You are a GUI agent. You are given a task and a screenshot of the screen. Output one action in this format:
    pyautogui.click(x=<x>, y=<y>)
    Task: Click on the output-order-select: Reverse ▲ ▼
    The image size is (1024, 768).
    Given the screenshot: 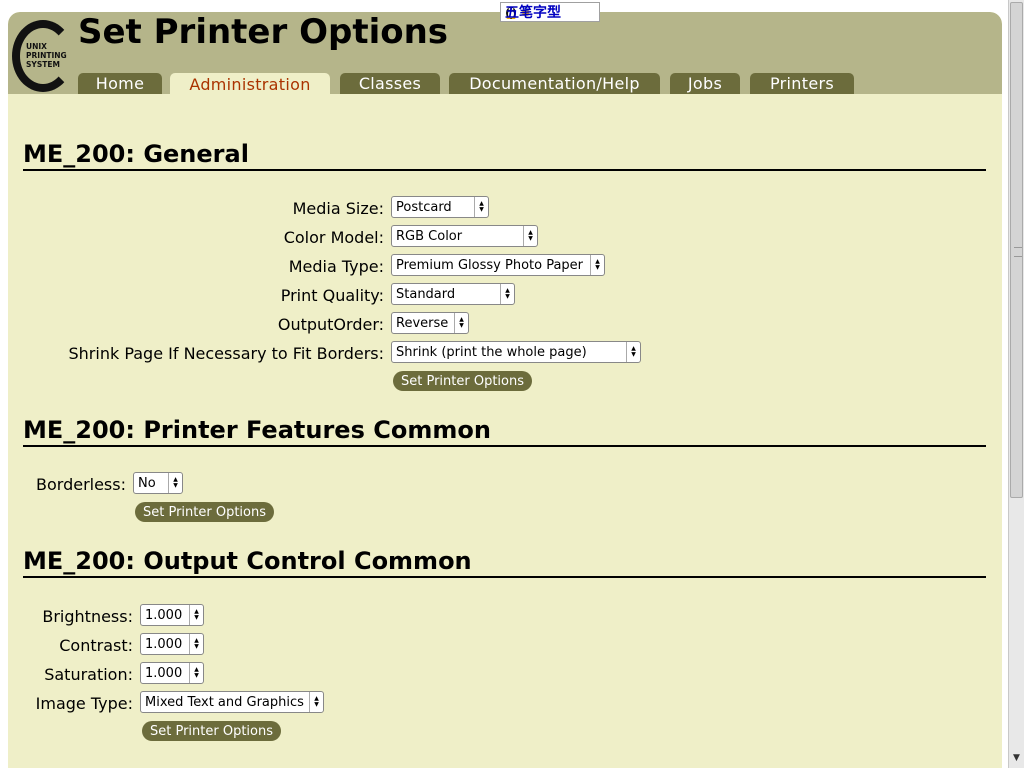 What is the action you would take?
    pyautogui.click(x=430, y=323)
    